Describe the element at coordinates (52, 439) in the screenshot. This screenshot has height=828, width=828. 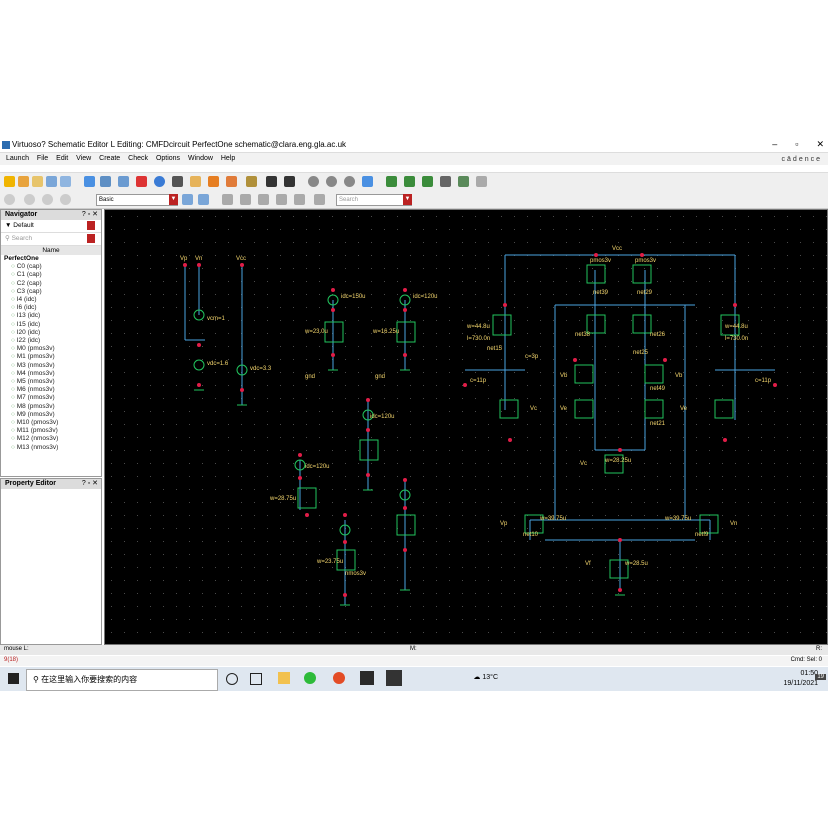
I see `tree-item: M12 (nmos3v)` at that location.